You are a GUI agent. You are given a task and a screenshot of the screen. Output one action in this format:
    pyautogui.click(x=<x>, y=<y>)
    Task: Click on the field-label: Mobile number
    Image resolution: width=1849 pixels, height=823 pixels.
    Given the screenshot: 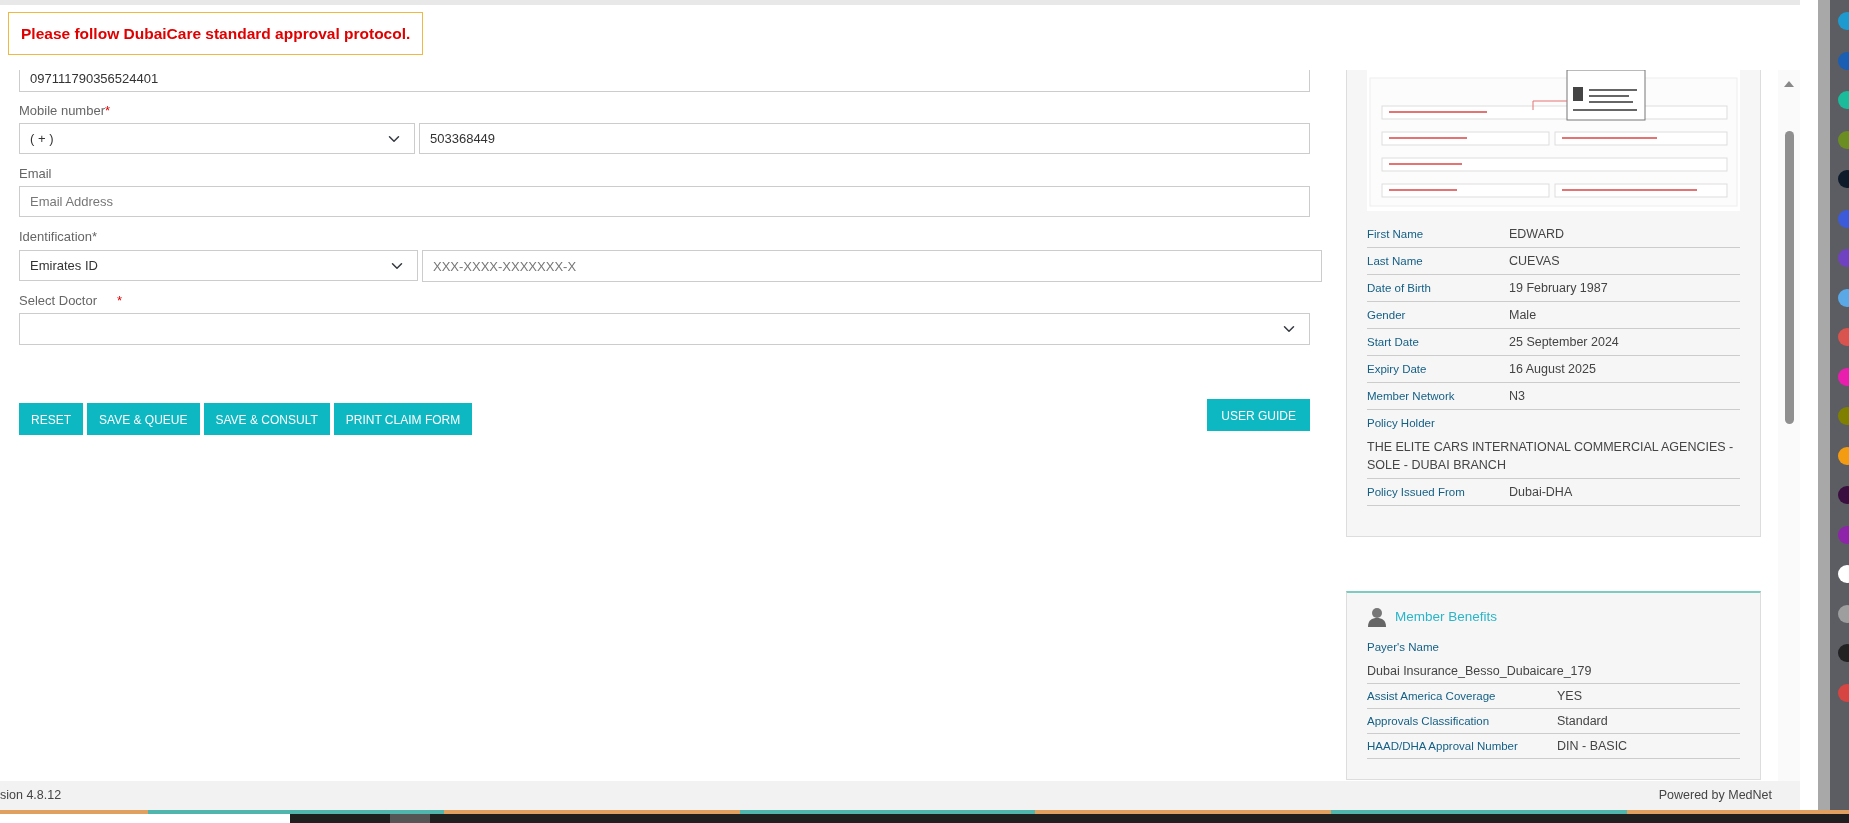 What is the action you would take?
    pyautogui.click(x=62, y=111)
    